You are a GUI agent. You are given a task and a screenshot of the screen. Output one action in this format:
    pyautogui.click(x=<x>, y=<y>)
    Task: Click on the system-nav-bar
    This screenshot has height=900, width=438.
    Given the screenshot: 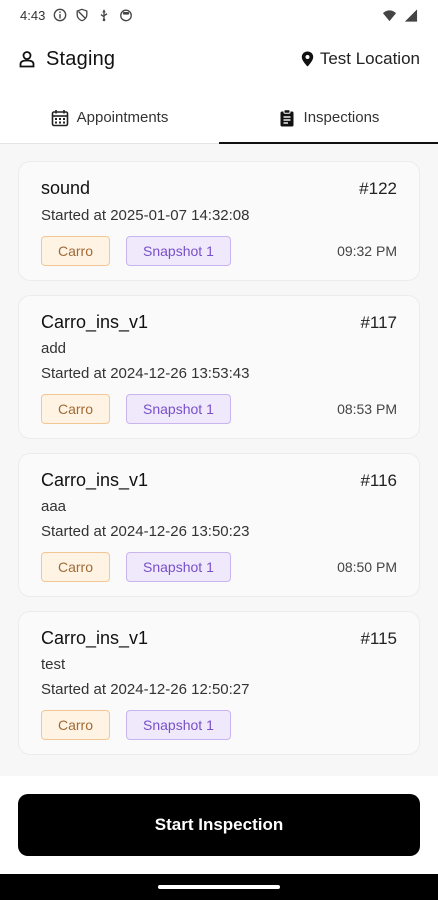 What is the action you would take?
    pyautogui.click(x=219, y=887)
    